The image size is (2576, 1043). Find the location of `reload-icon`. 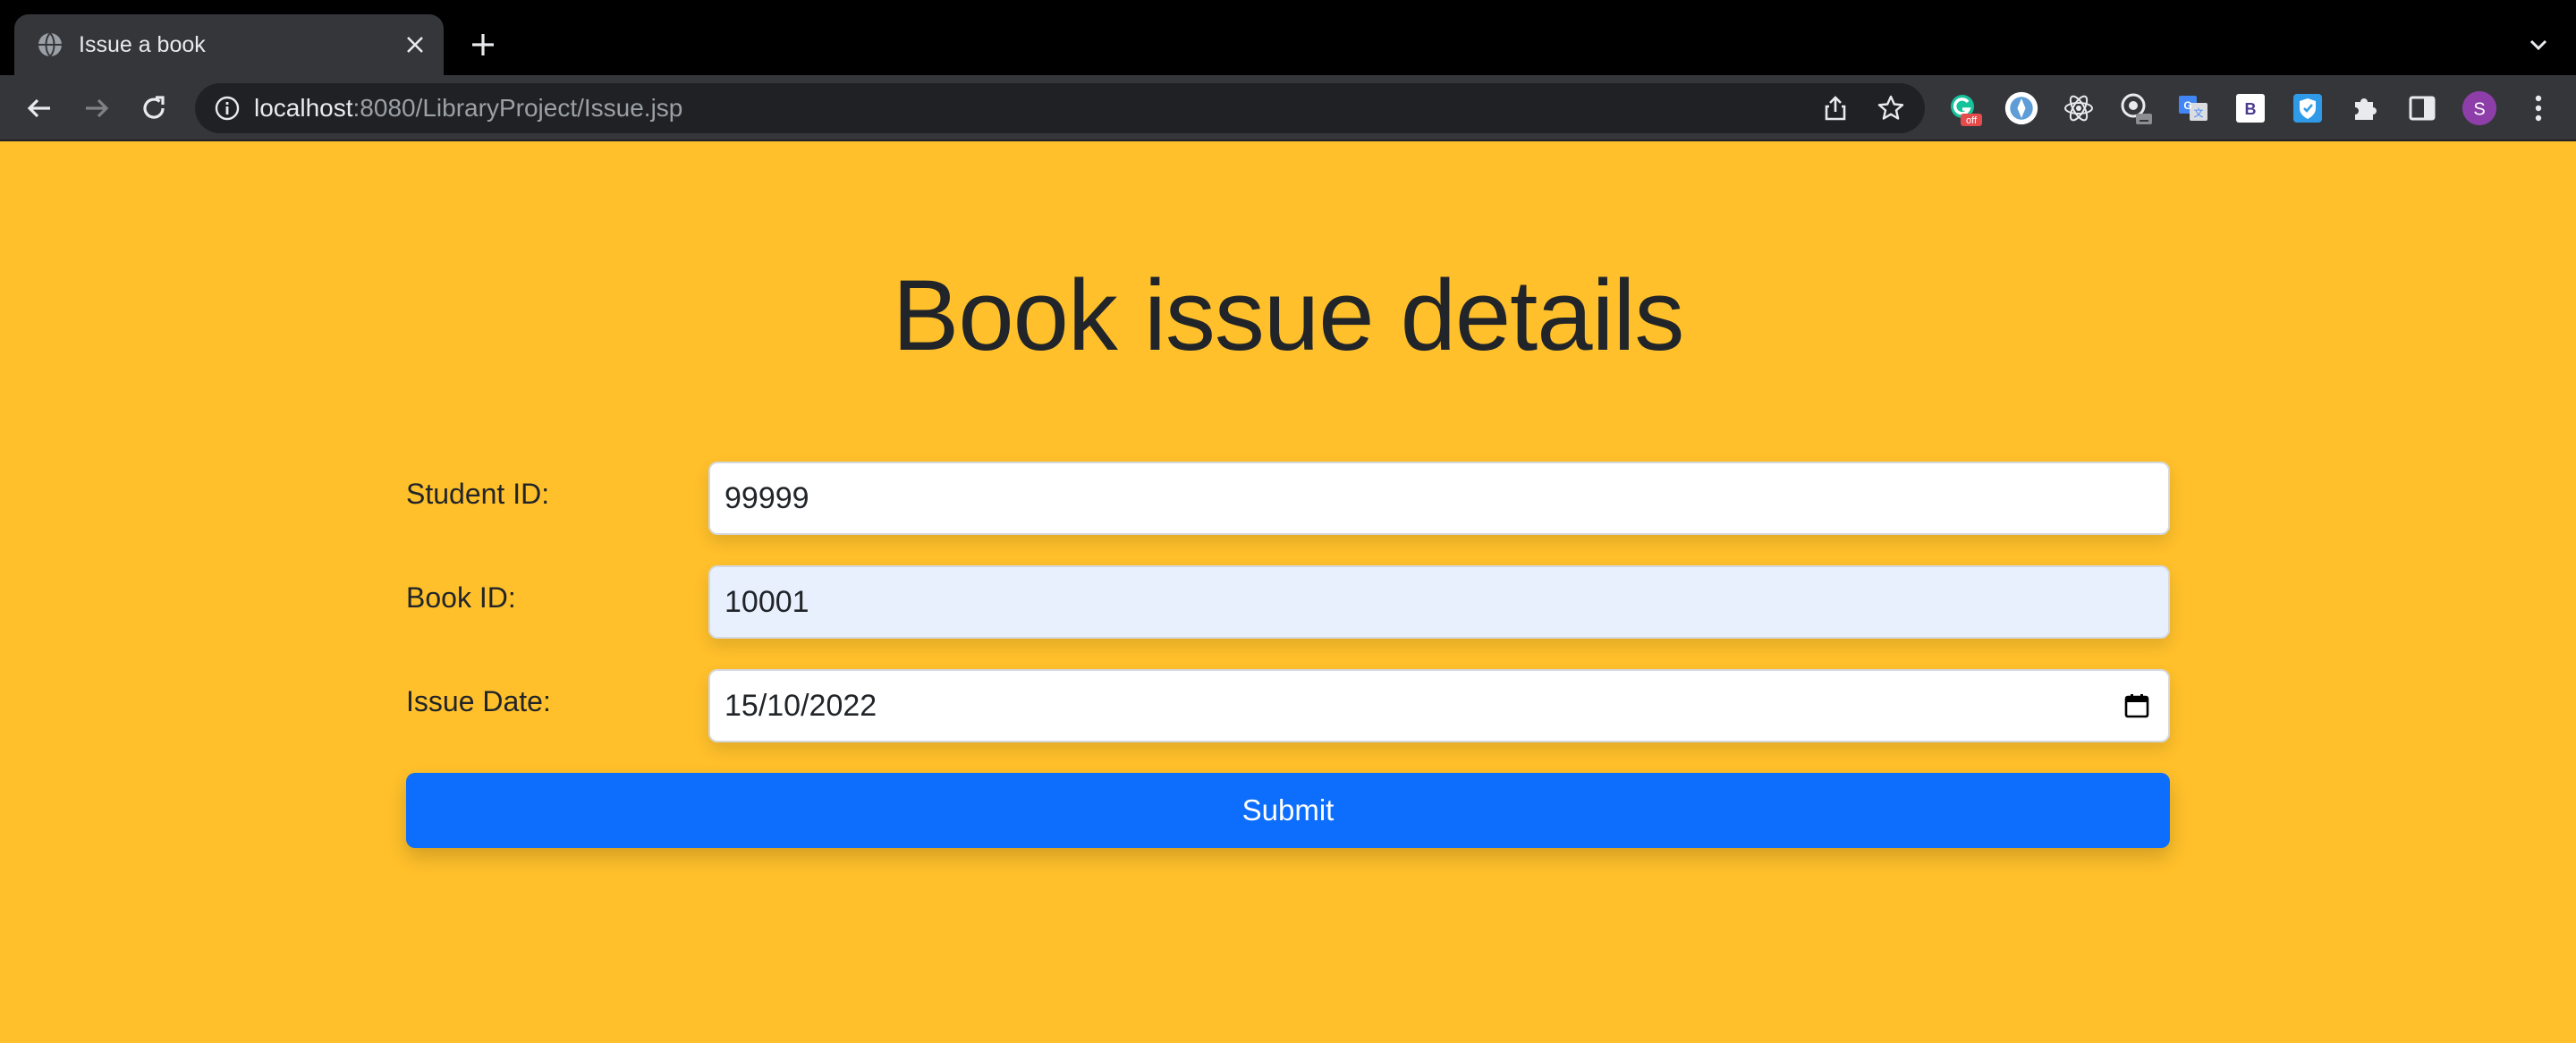

reload-icon is located at coordinates (154, 108).